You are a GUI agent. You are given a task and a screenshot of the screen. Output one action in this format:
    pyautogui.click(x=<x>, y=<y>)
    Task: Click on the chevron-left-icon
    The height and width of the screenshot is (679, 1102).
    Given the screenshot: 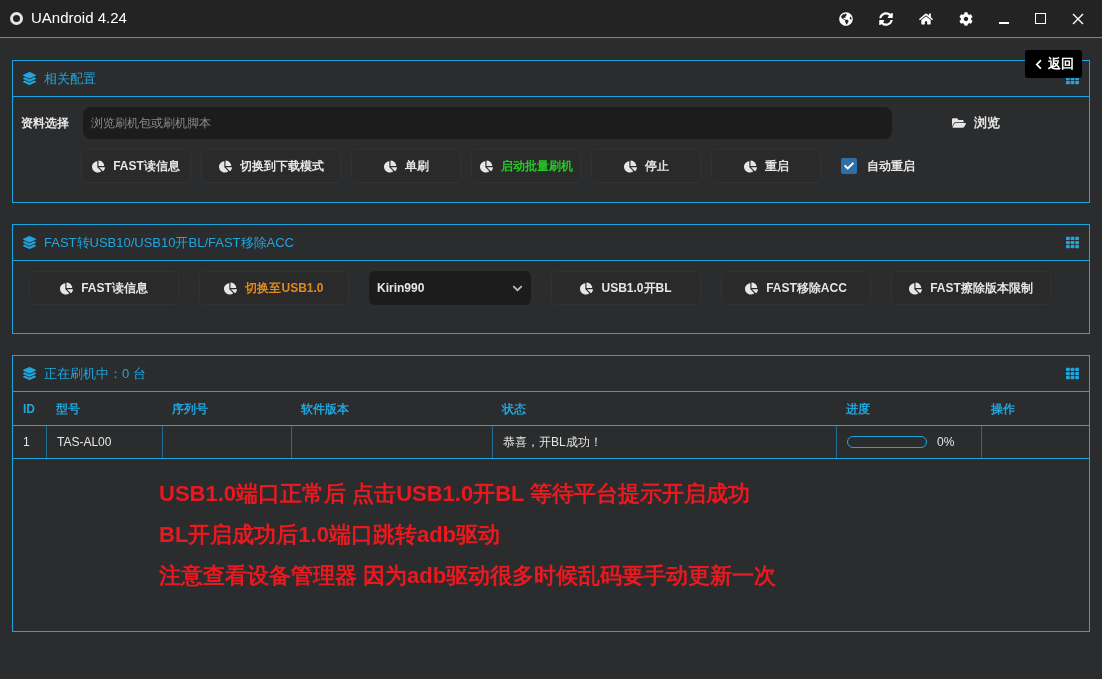 What is the action you would take?
    pyautogui.click(x=1038, y=64)
    